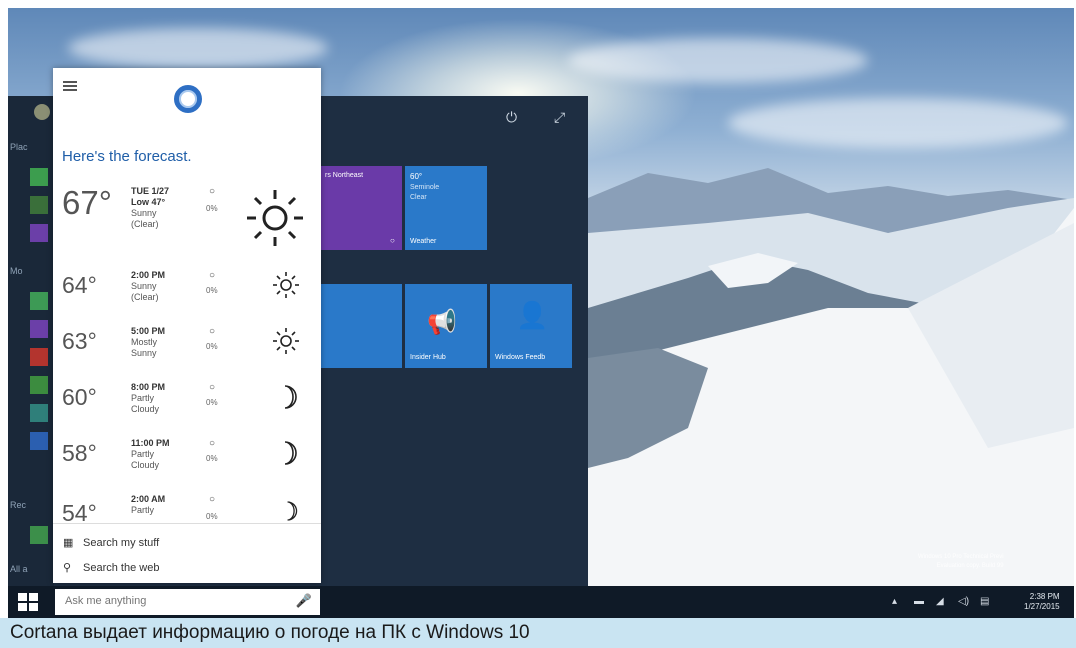 The width and height of the screenshot is (1076, 648). Describe the element at coordinates (520, 357) in the screenshot. I see `tile-label: Windows Feedb` at that location.